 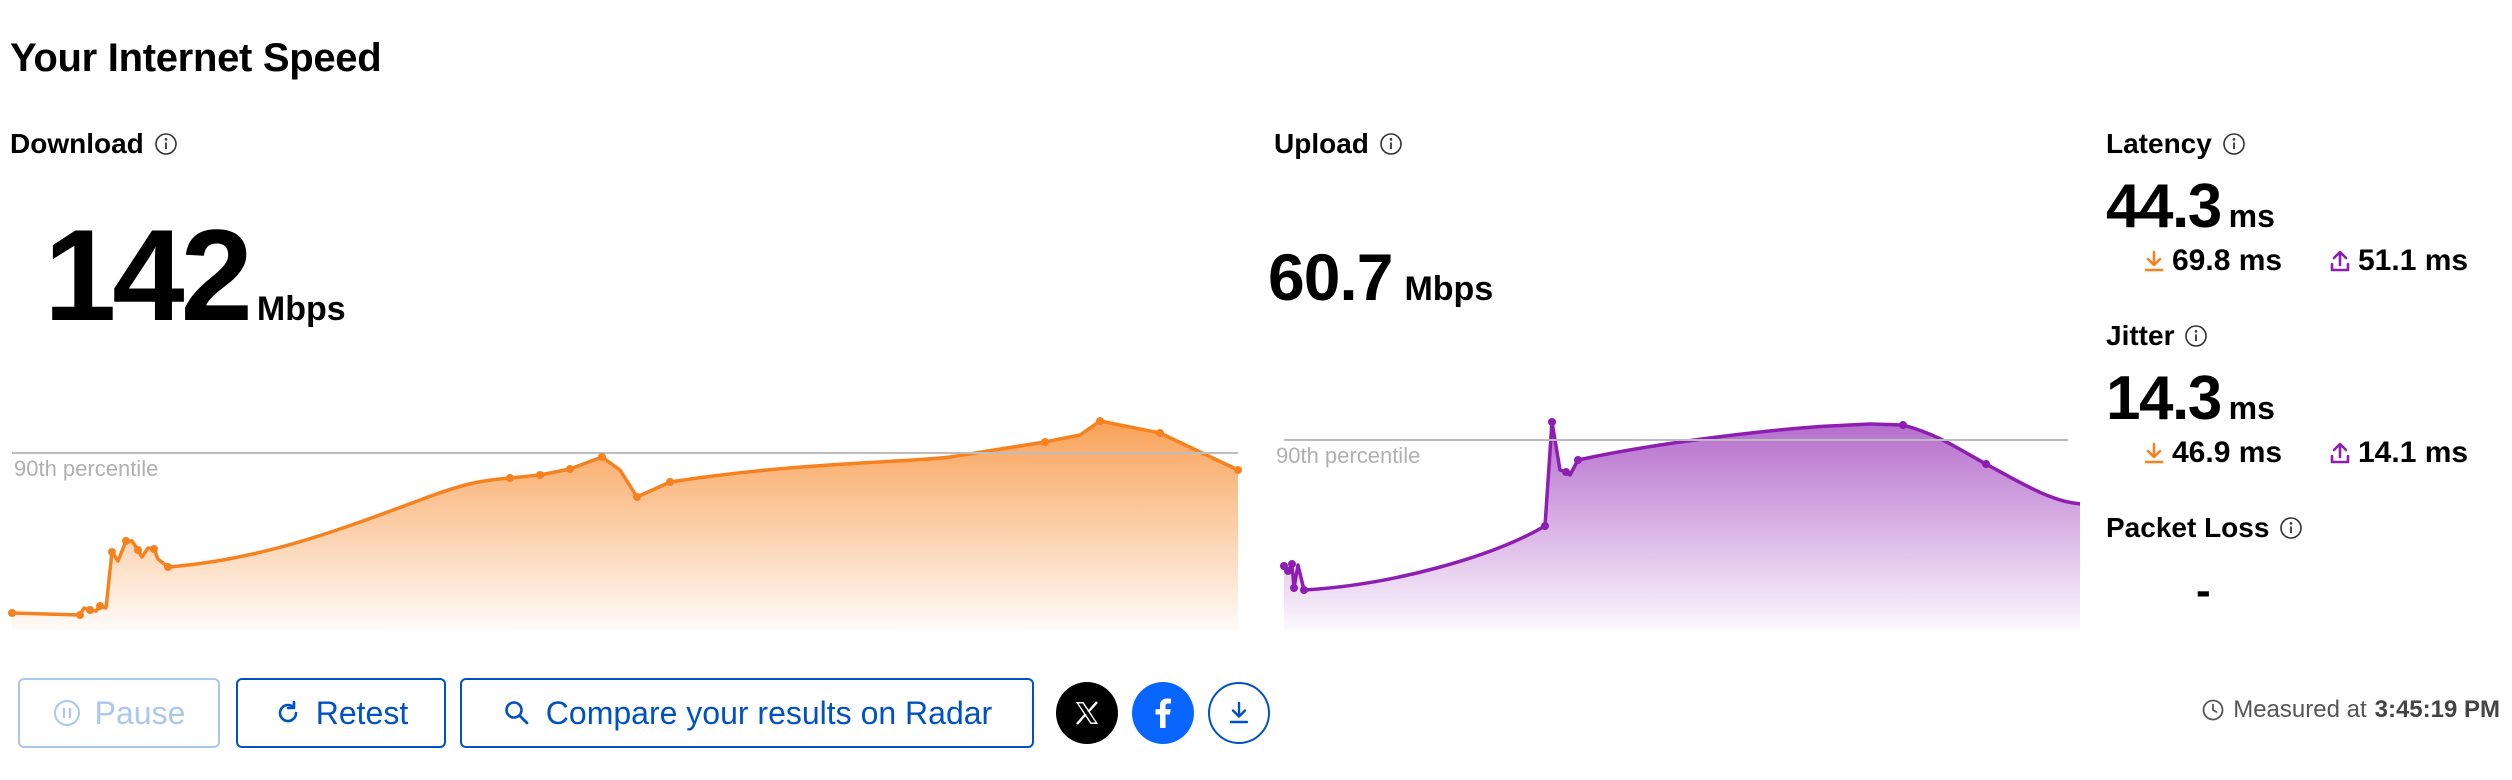 I want to click on share-facebook-button, so click(x=1163, y=713).